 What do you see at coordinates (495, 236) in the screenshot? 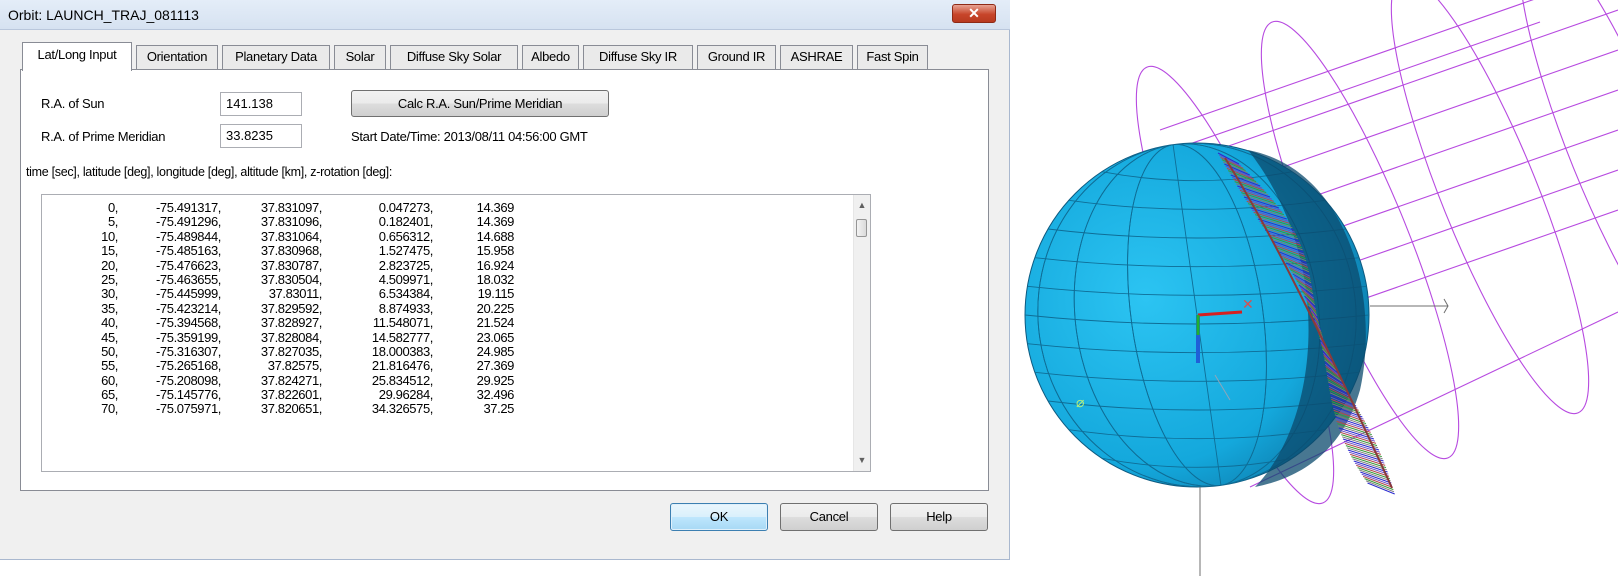
I see `table-cell: 14.688` at bounding box center [495, 236].